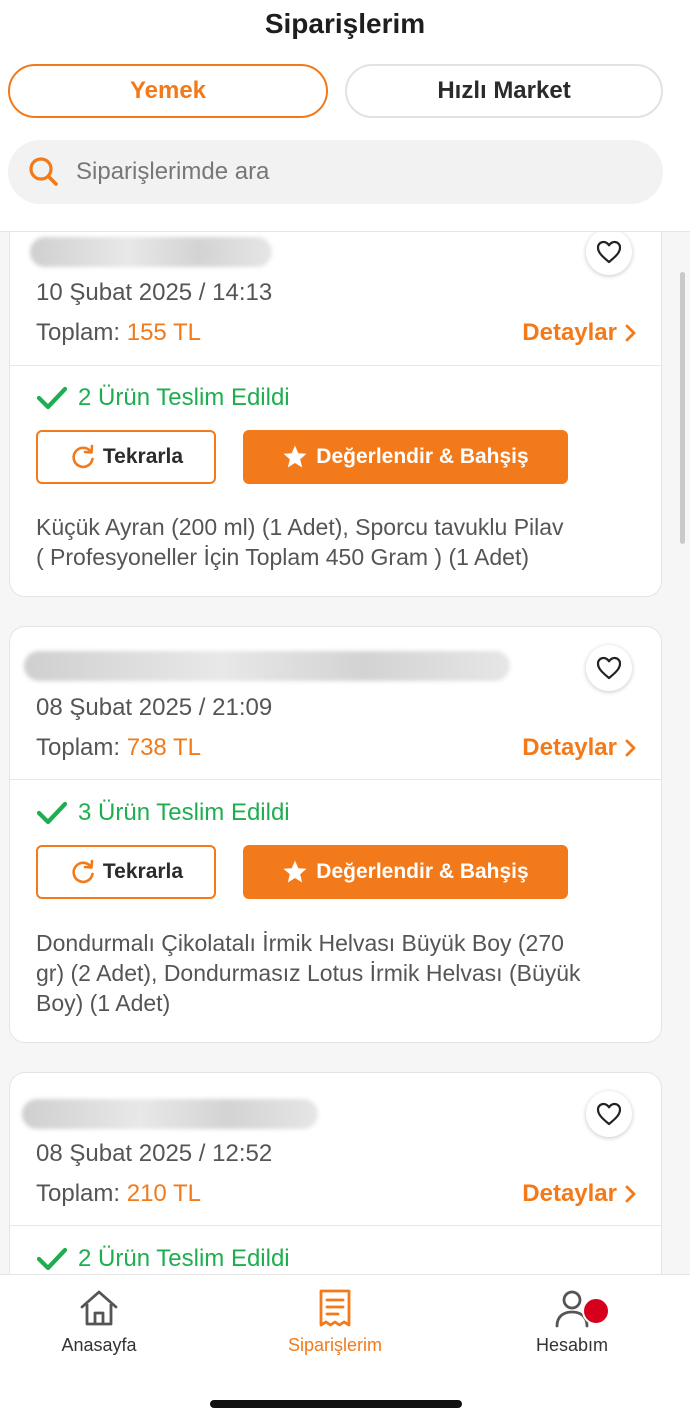 The height and width of the screenshot is (1424, 690). Describe the element at coordinates (572, 1345) in the screenshot. I see `nav-label: Hesabım` at that location.